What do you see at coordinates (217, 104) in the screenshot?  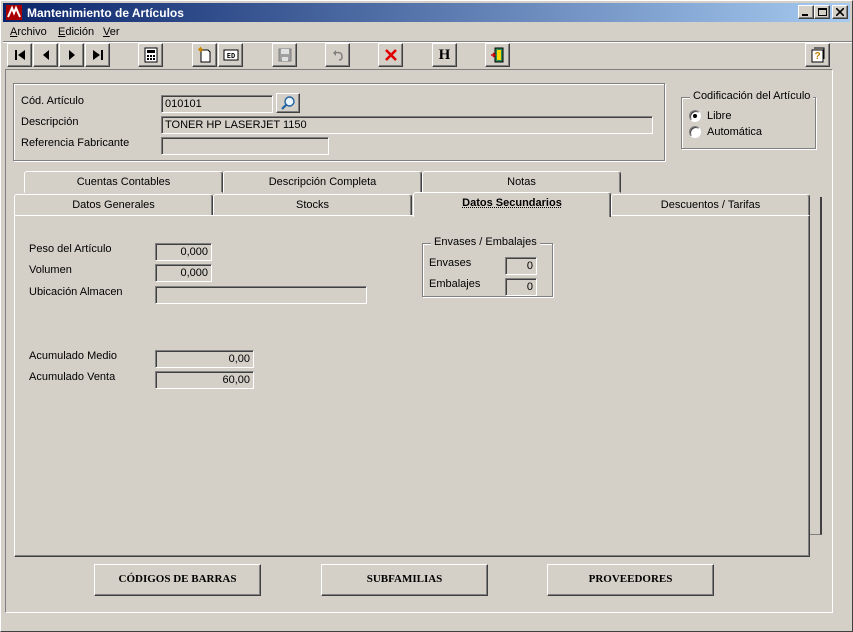 I see `cod-articulo-field: 010101` at bounding box center [217, 104].